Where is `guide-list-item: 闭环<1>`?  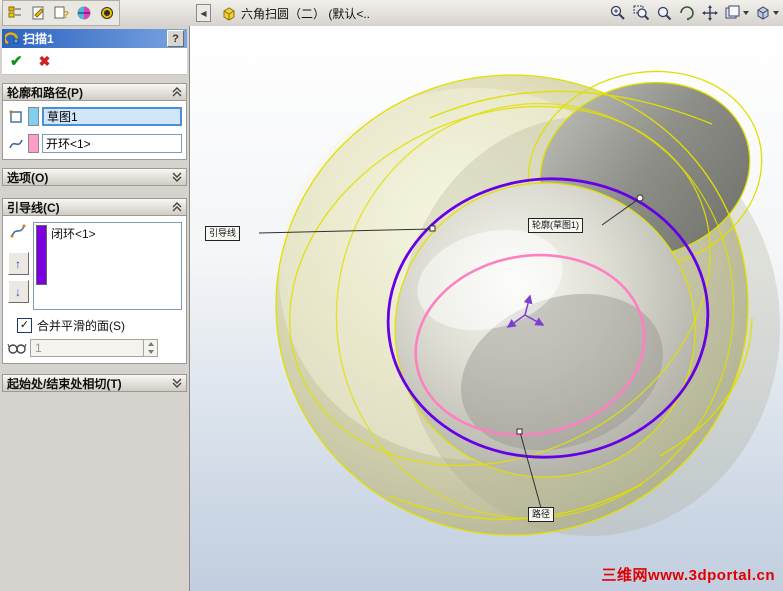
guide-list-item: 闭环<1> is located at coordinates (73, 266).